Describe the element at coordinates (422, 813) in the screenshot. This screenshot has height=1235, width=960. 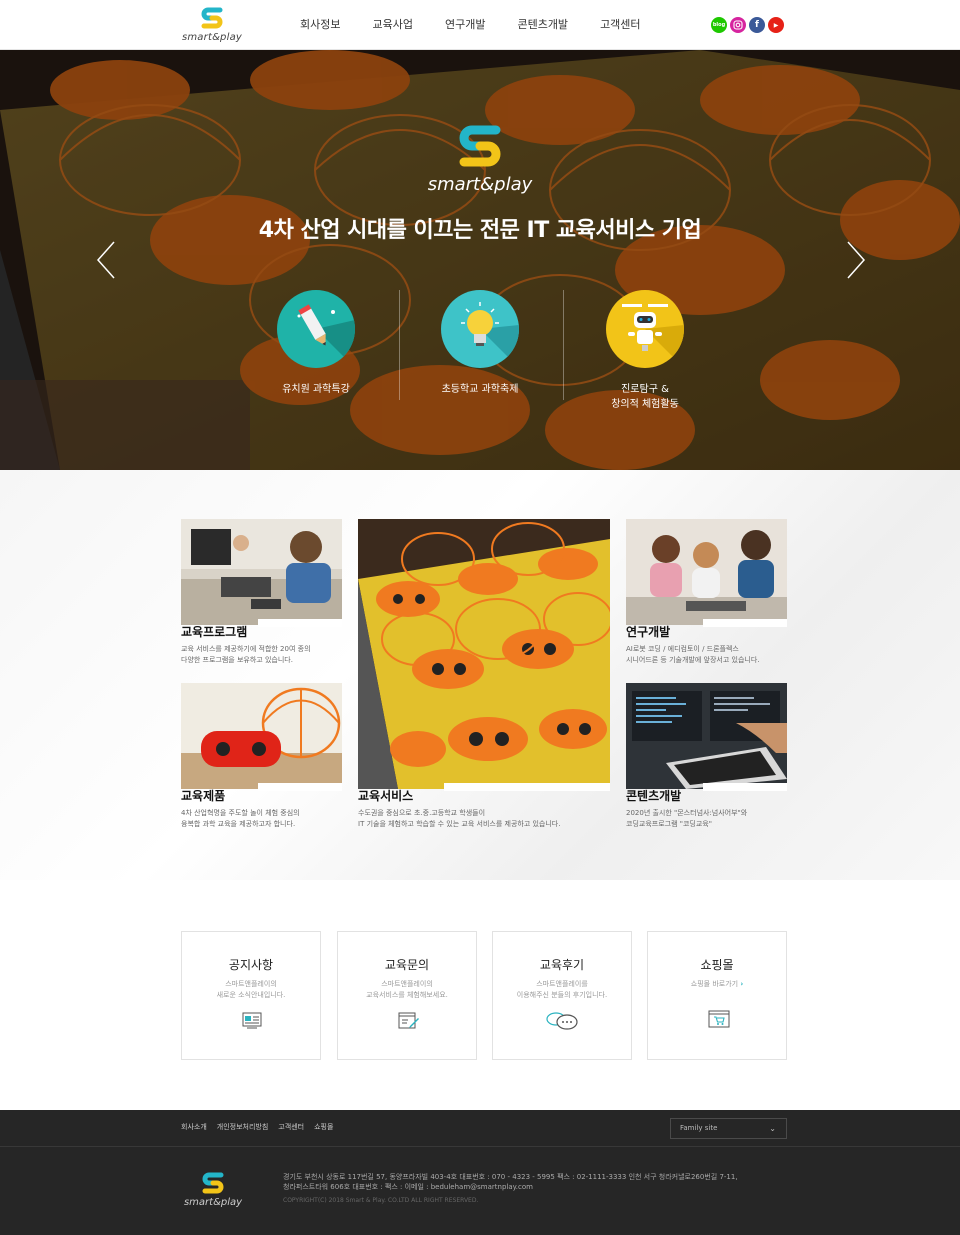
I see `card-desc-line1: 수도권을 중심으로 초.중.고등학교 학생들이` at that location.